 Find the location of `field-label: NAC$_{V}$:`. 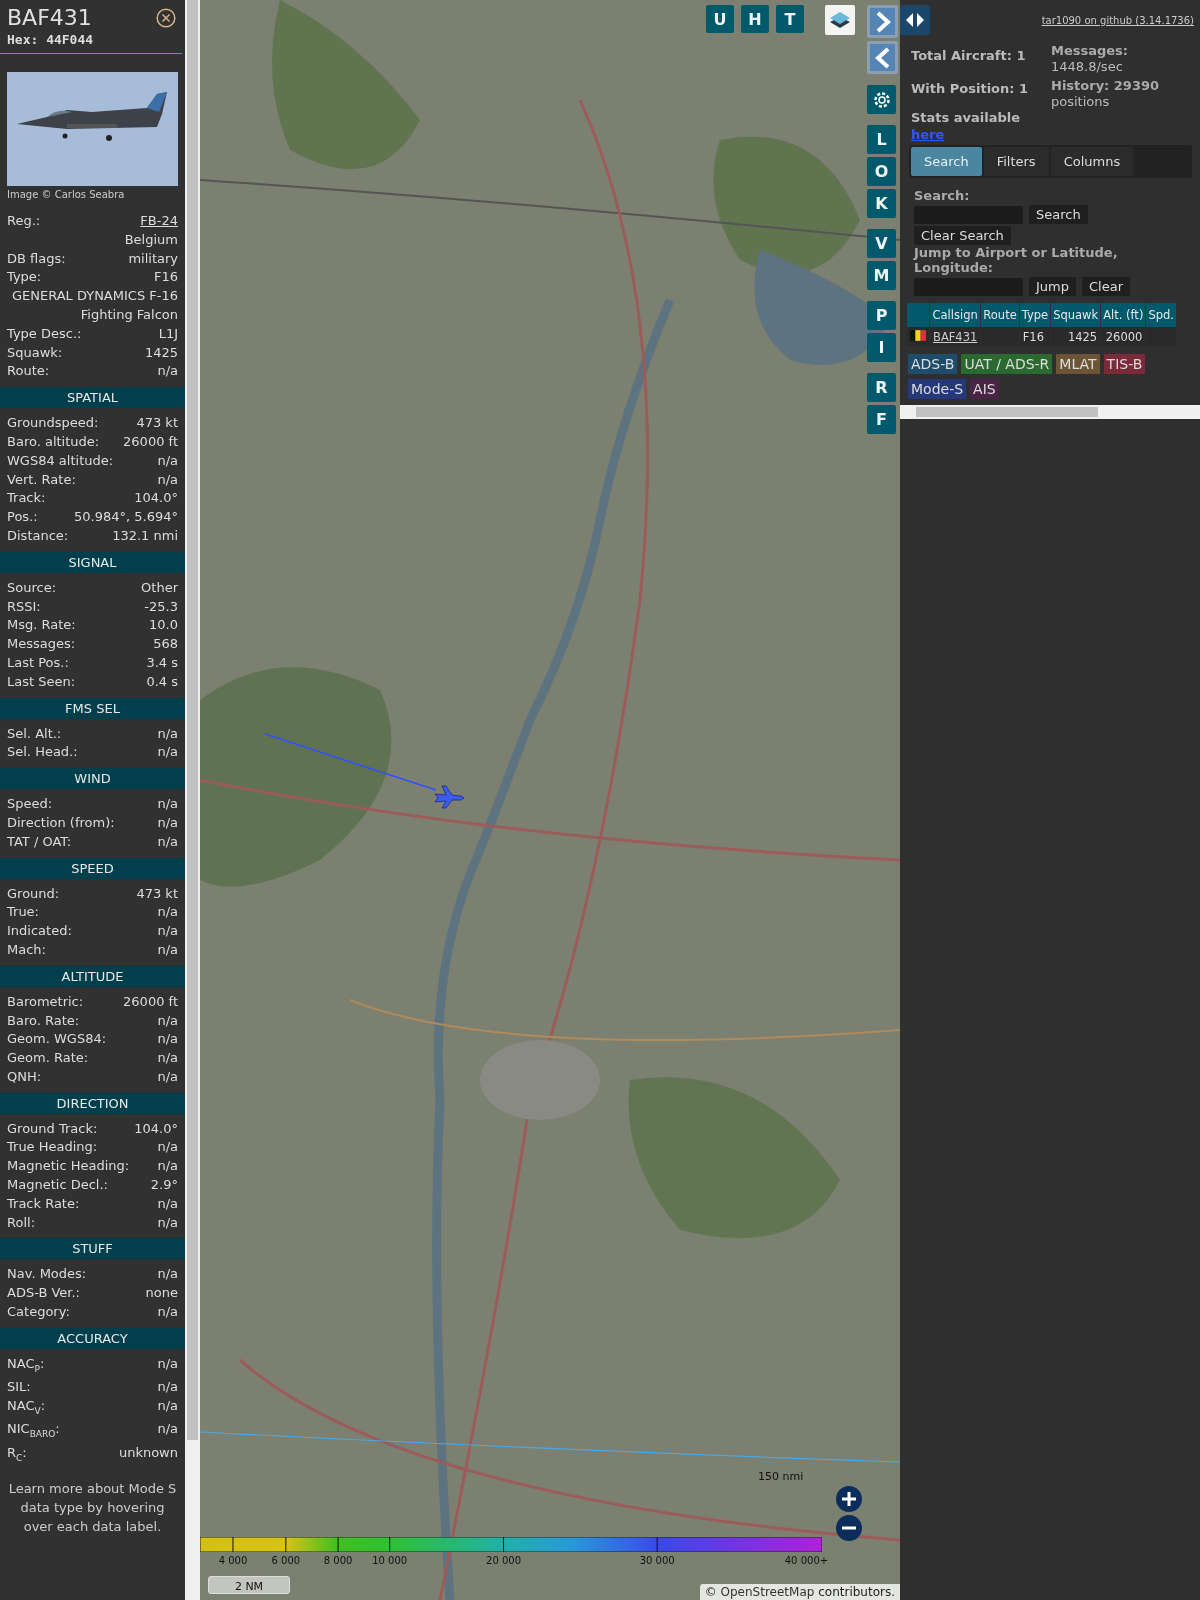

field-label: NAC$_{V}$: is located at coordinates (26, 1407).